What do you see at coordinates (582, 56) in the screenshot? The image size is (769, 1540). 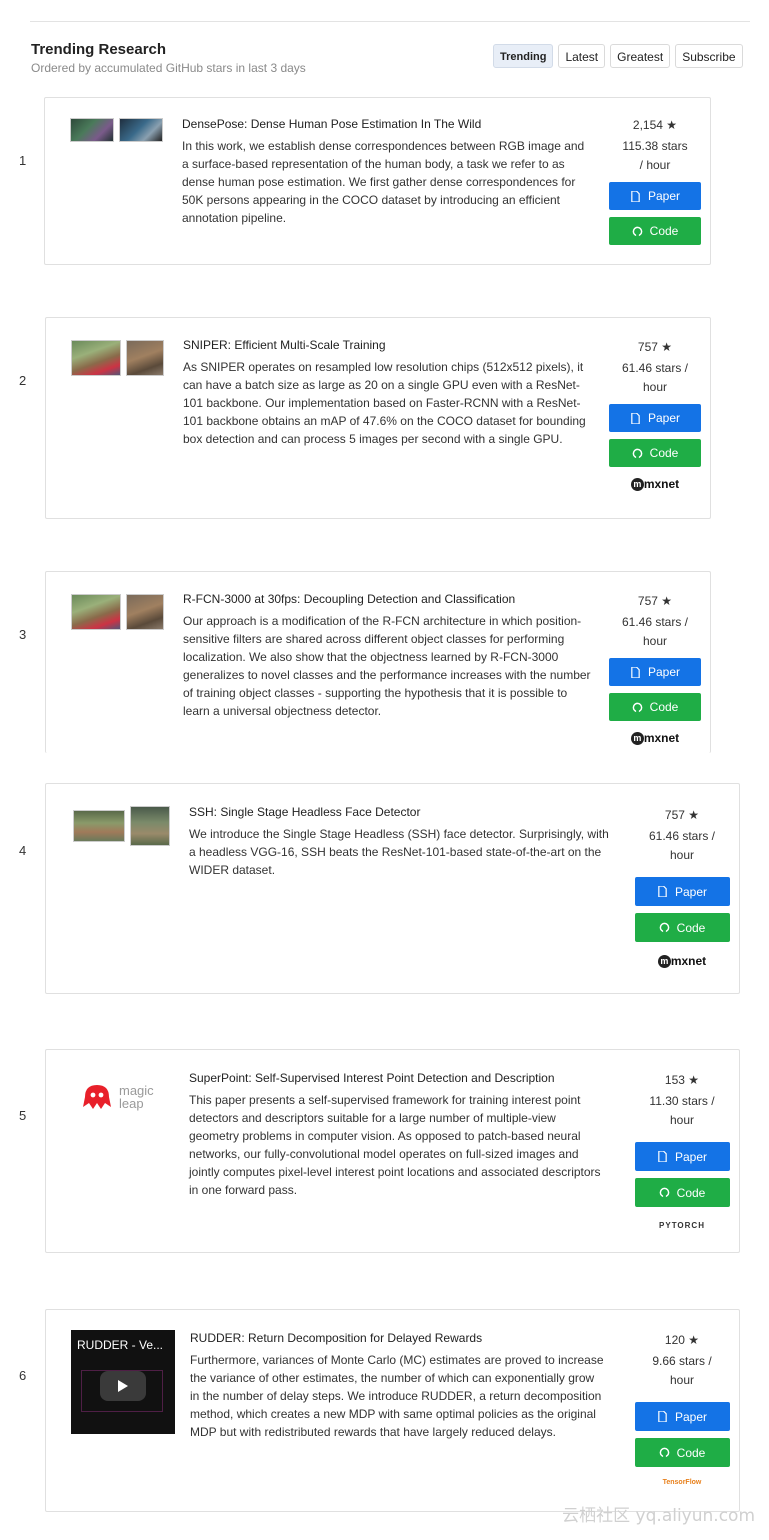 I see `tab-latest: Latest` at bounding box center [582, 56].